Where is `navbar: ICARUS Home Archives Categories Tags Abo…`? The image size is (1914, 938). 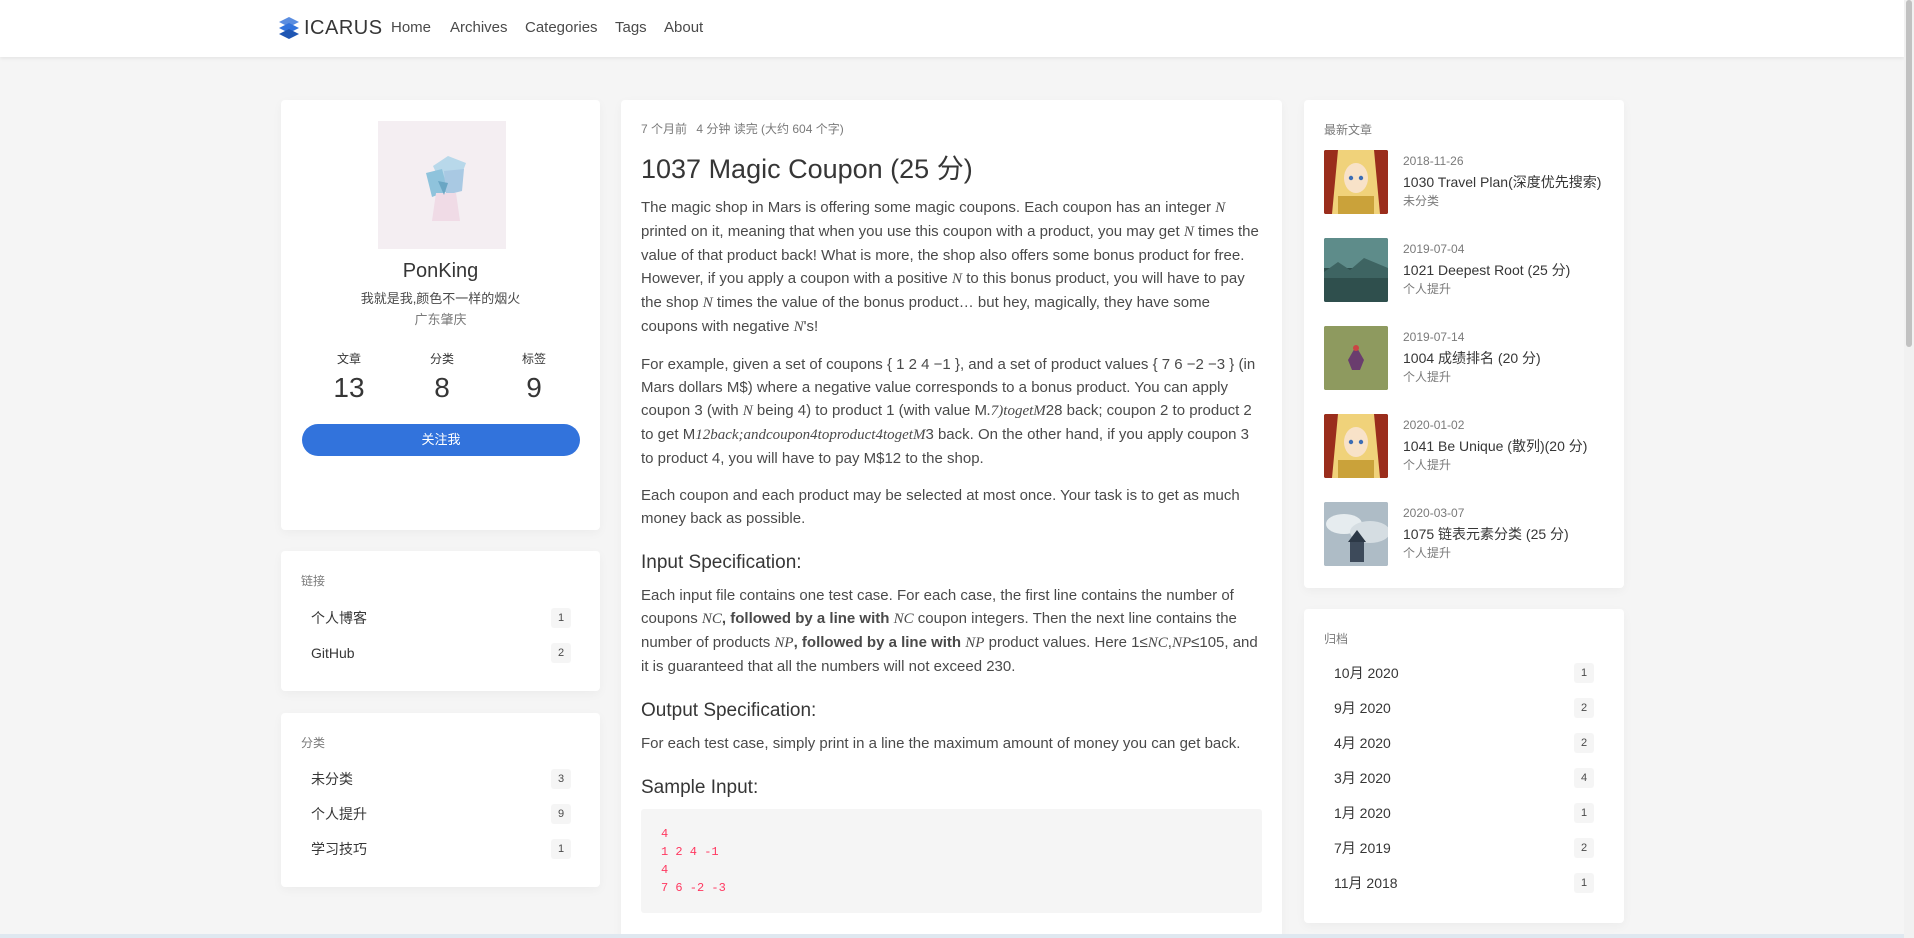
navbar: ICARUS Home Archives Categories Tags Abo… is located at coordinates (952, 28).